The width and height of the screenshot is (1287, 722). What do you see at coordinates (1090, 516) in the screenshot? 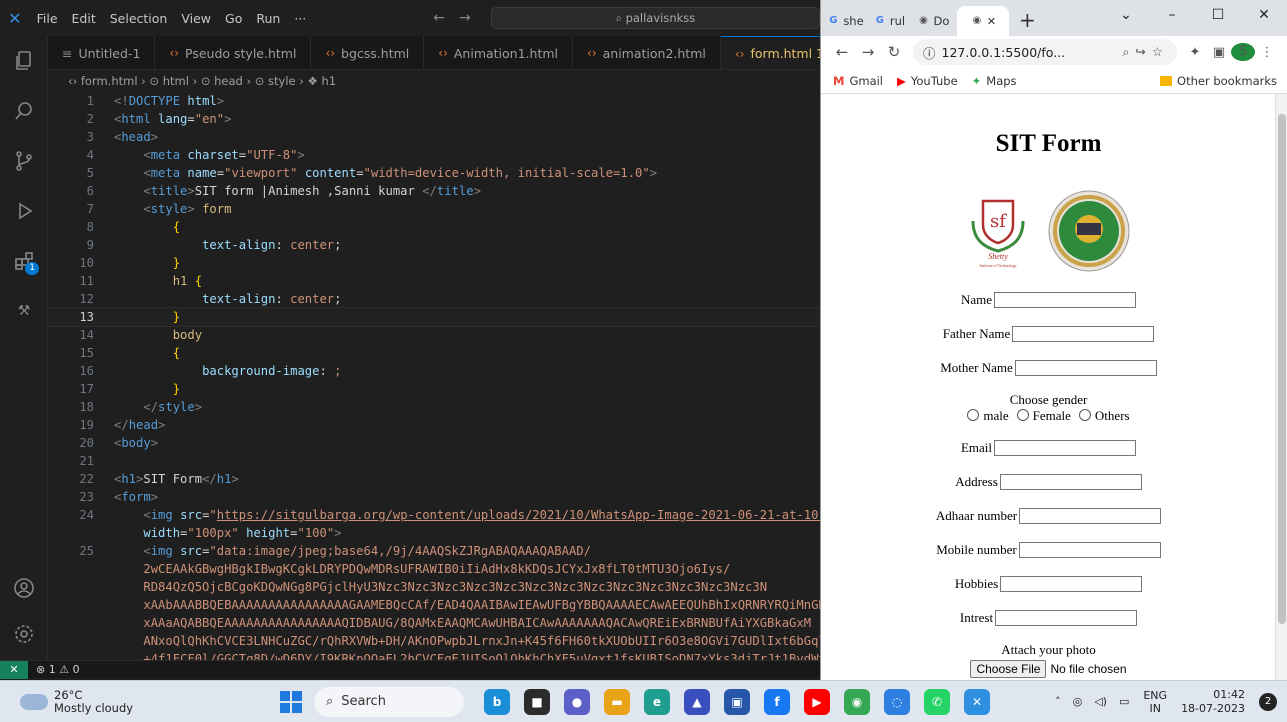
I see `adhaar-number-input` at bounding box center [1090, 516].